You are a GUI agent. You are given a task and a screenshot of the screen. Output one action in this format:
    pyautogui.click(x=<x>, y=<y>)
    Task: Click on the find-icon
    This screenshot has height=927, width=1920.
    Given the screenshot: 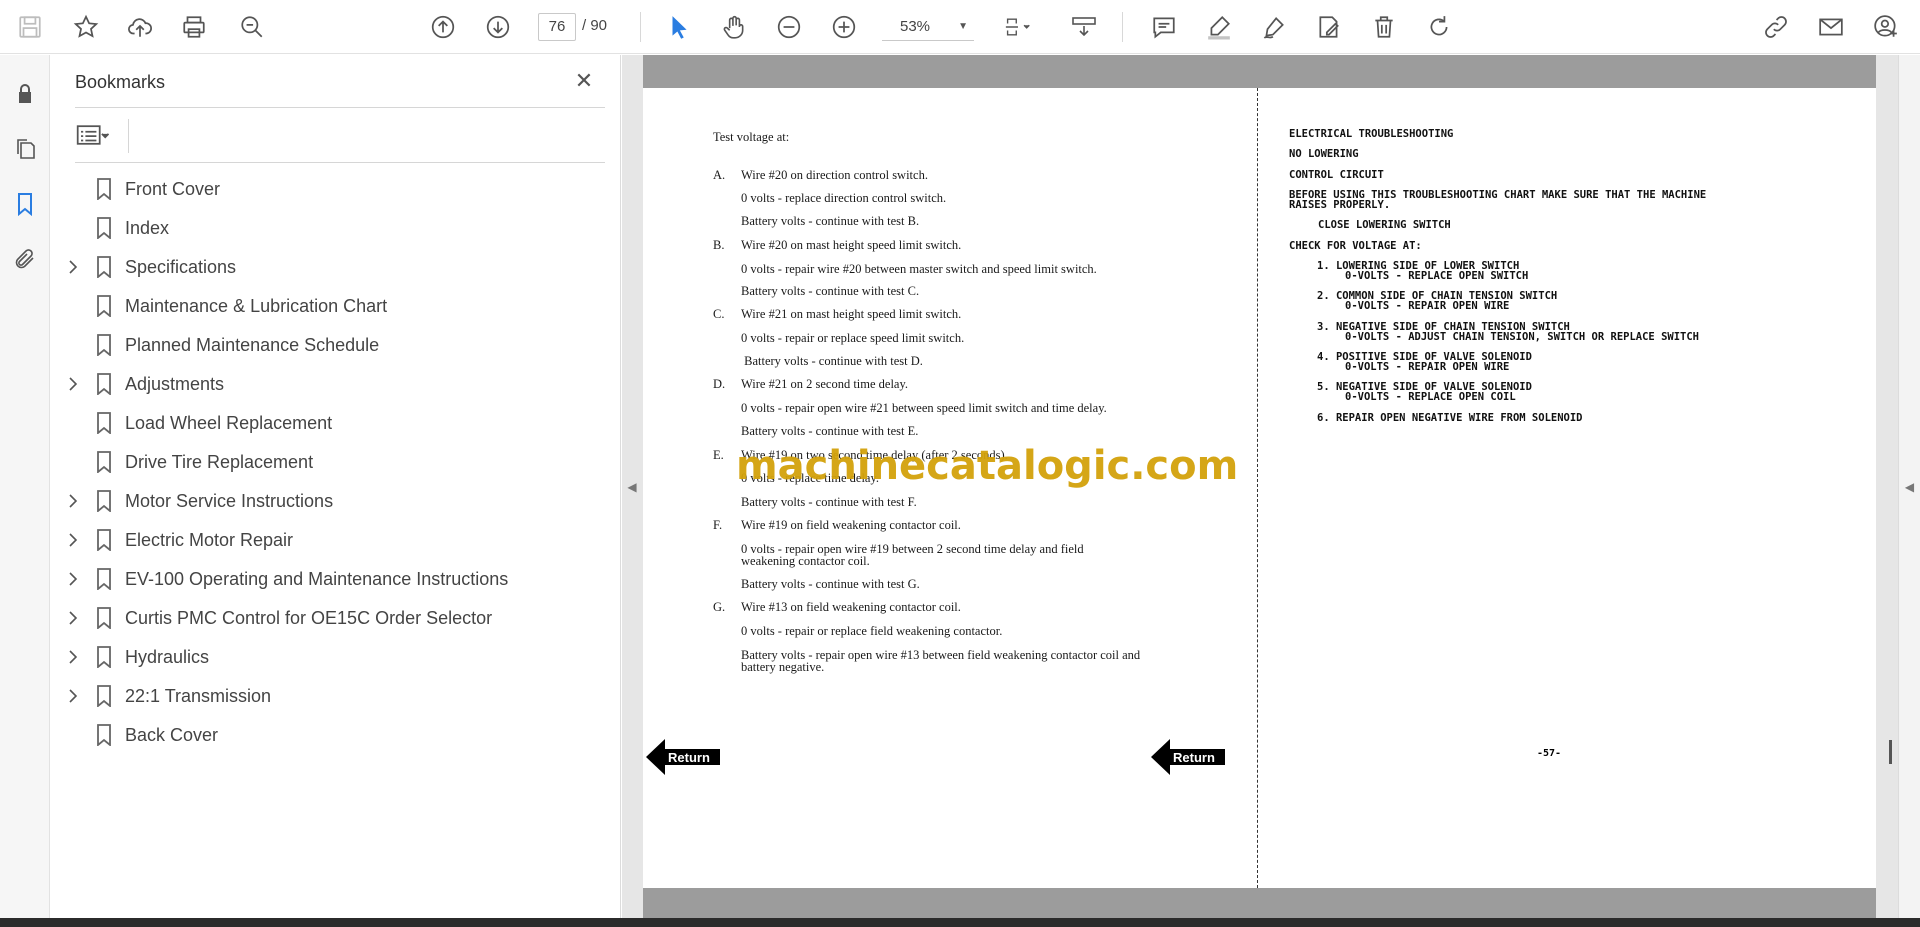 What is the action you would take?
    pyautogui.click(x=252, y=27)
    